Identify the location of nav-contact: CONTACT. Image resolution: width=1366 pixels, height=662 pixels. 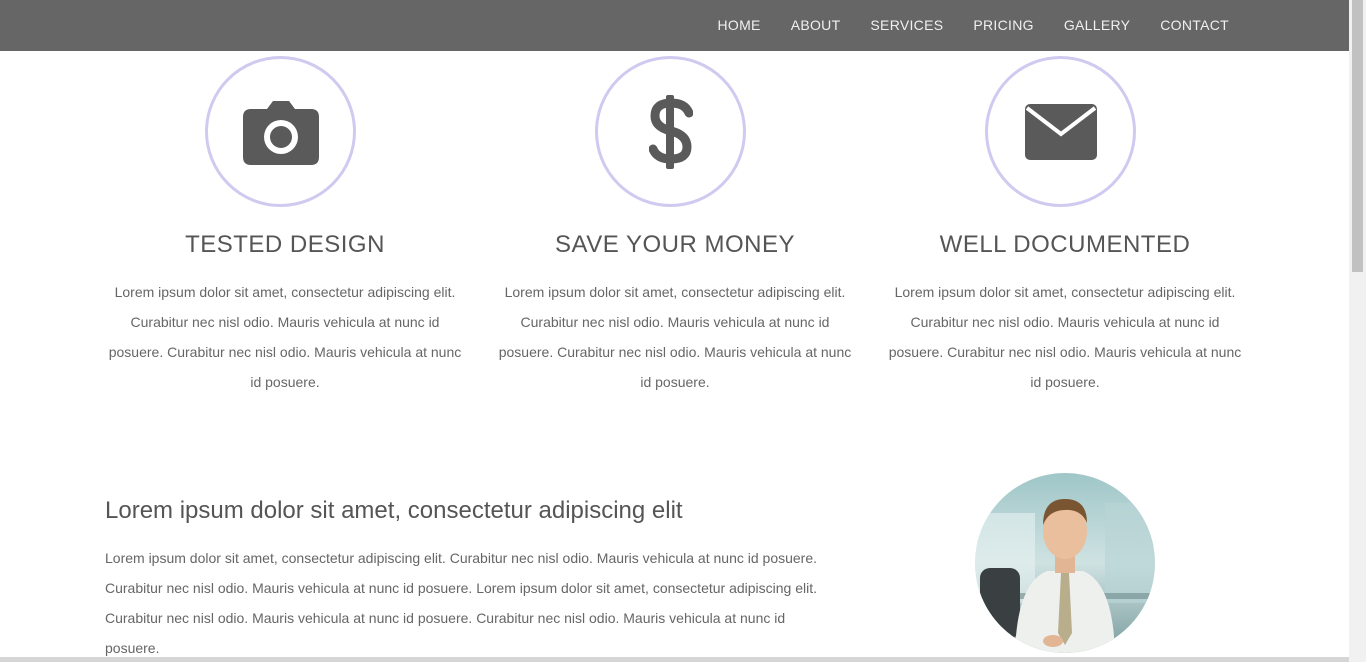
(1194, 25).